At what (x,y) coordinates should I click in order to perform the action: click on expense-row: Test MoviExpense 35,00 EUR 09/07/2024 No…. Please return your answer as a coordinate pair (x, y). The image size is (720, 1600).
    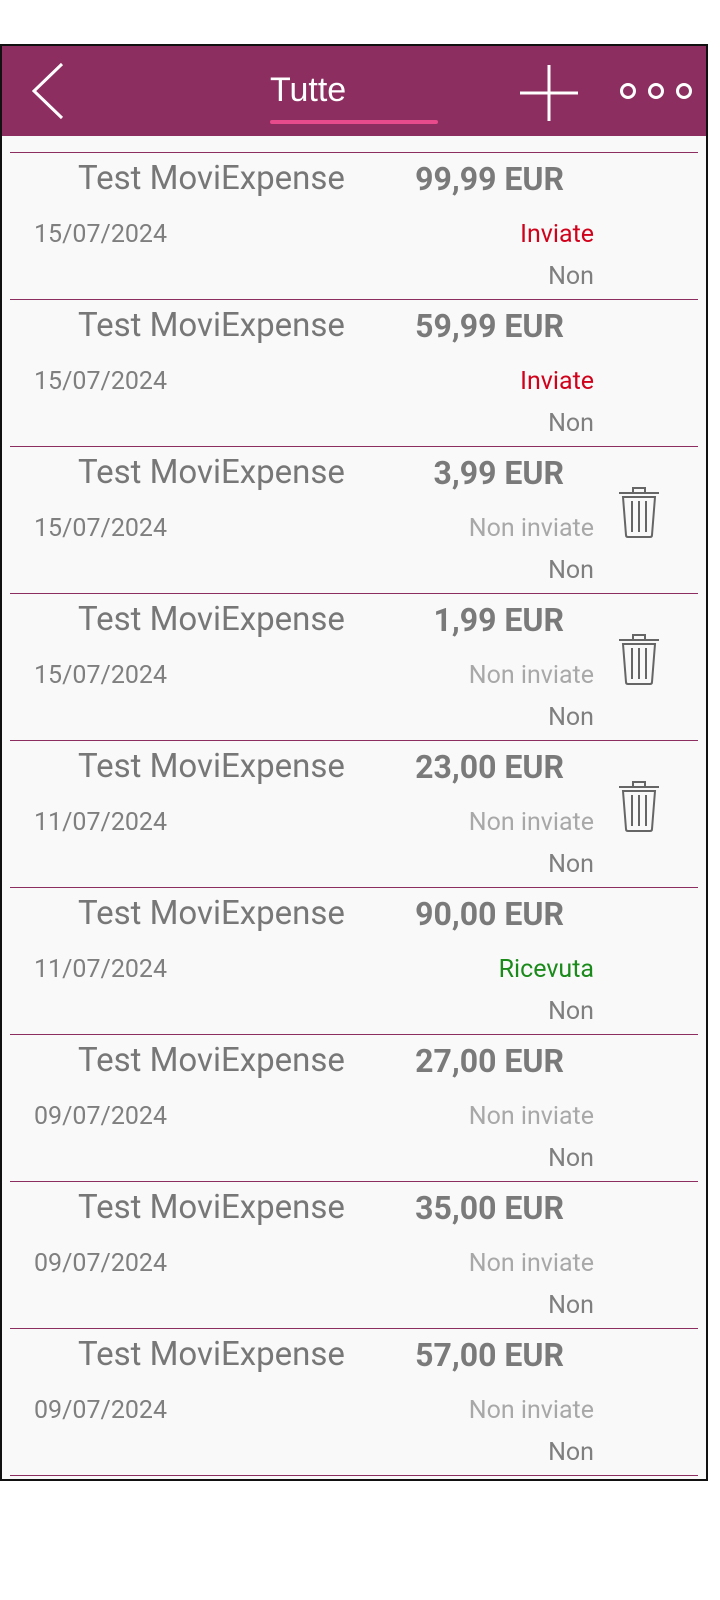
    Looking at the image, I should click on (354, 1255).